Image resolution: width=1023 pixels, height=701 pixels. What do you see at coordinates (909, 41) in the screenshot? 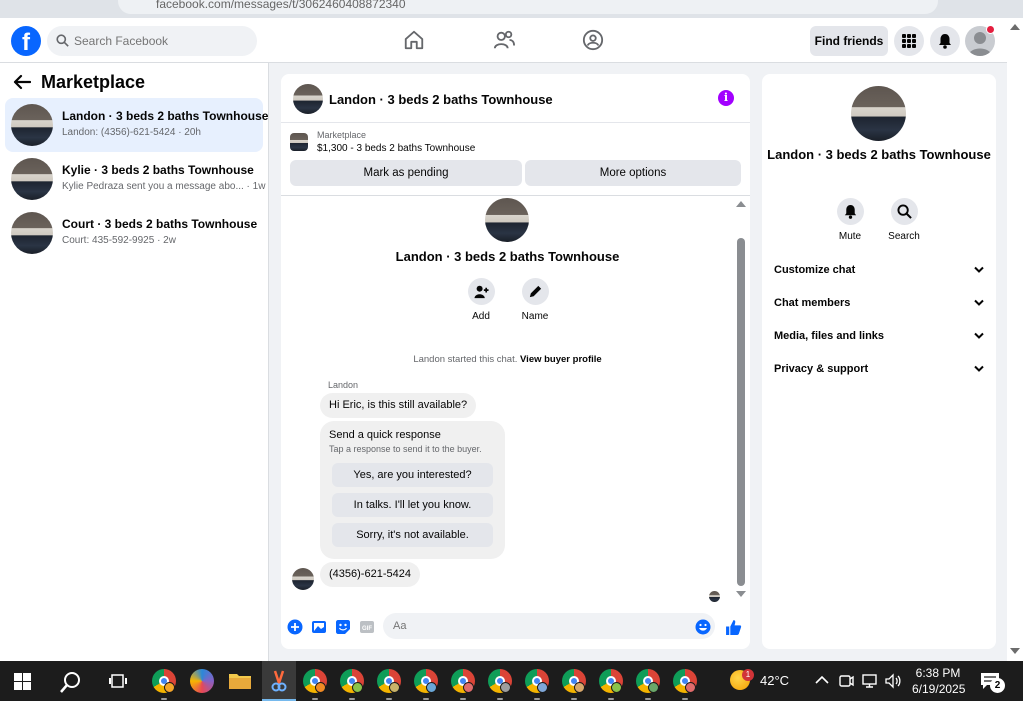
I see `menu-button` at bounding box center [909, 41].